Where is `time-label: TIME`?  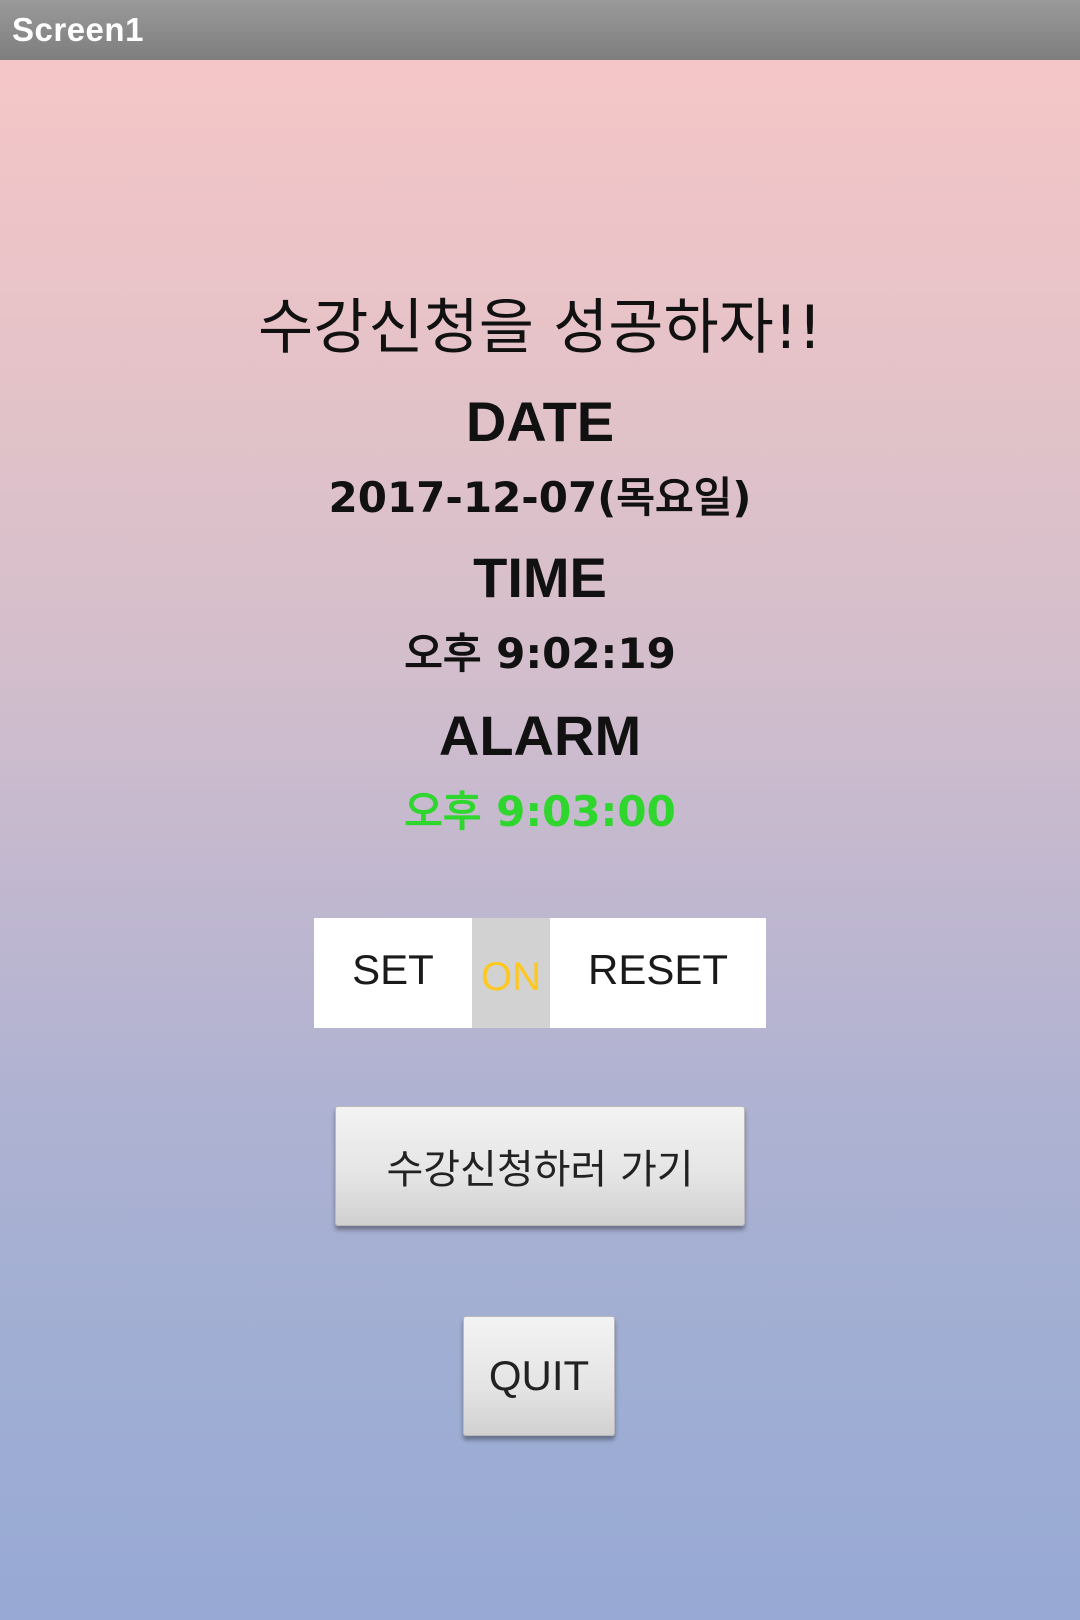
time-label: TIME is located at coordinates (540, 577).